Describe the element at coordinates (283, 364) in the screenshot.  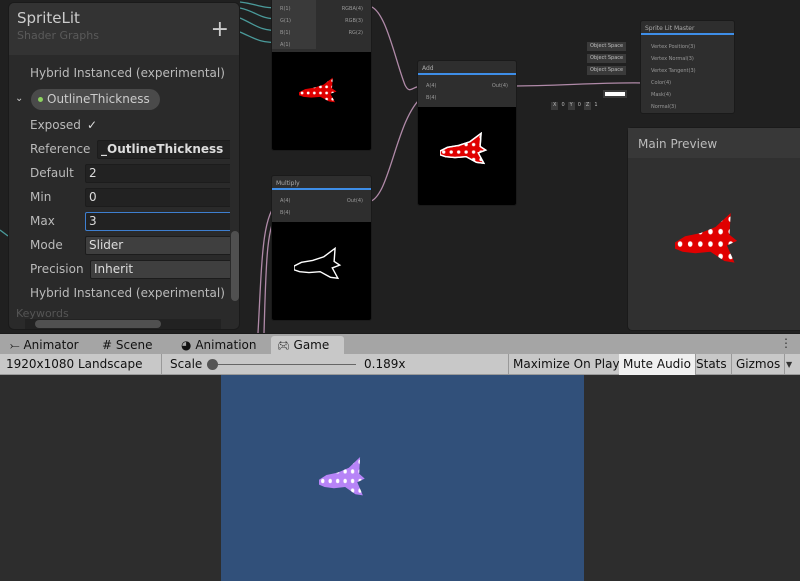
I see `scale-slider` at that location.